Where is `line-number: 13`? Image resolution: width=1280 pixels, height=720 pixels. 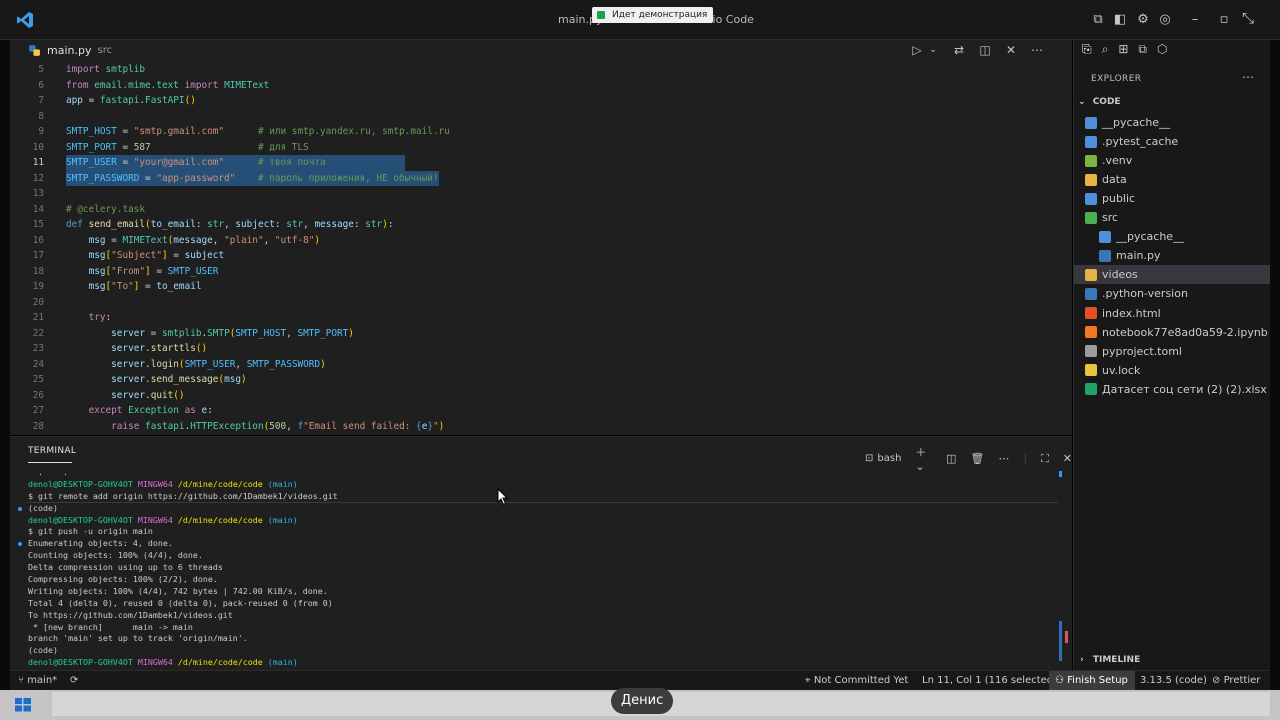
line-number: 13 is located at coordinates (38, 193).